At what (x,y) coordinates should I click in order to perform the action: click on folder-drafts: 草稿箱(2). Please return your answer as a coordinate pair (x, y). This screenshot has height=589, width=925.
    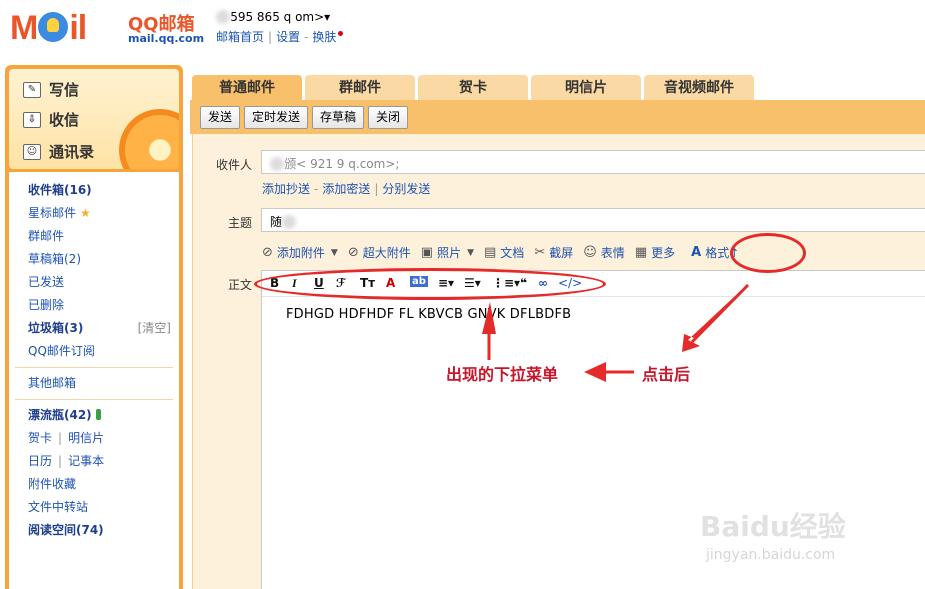
    Looking at the image, I should click on (94, 259).